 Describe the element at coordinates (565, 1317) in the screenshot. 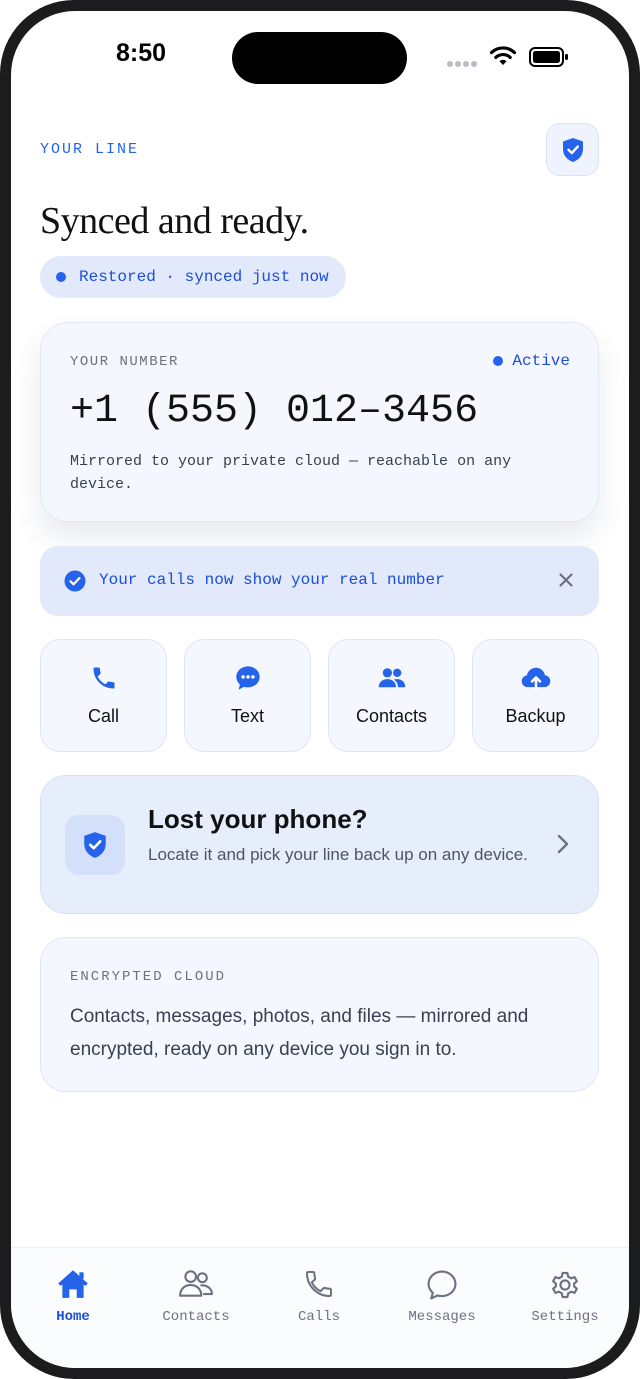

I see `tab-settings-label: Settings` at that location.